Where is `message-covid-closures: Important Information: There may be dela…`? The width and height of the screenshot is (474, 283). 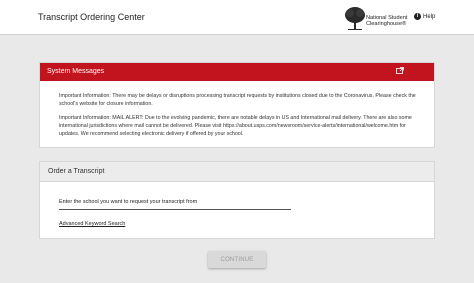 message-covid-closures: Important Information: There may be dela… is located at coordinates (237, 100).